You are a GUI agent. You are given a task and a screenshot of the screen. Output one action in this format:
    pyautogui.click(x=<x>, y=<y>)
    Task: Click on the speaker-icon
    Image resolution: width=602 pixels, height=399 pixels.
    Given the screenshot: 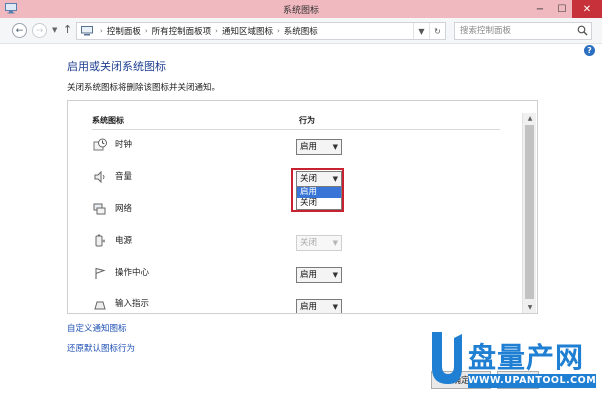 What is the action you would take?
    pyautogui.click(x=99, y=177)
    